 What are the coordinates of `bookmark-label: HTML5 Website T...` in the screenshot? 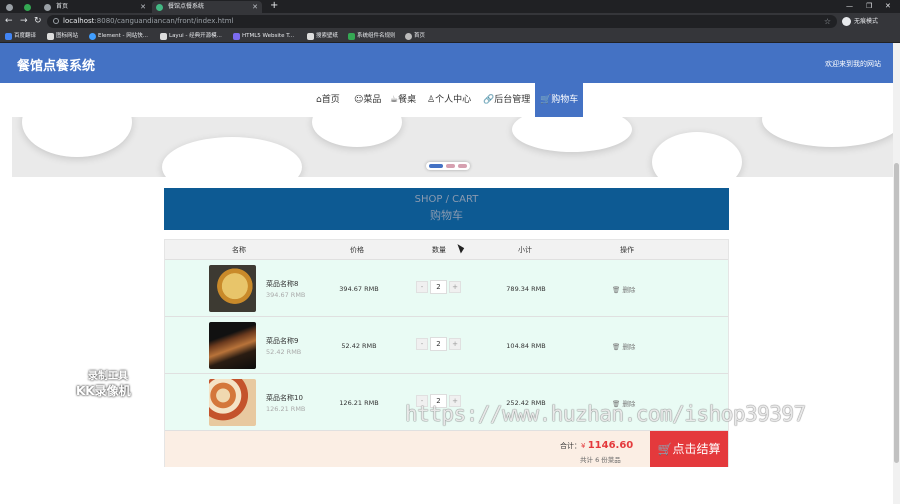 It's located at (268, 36).